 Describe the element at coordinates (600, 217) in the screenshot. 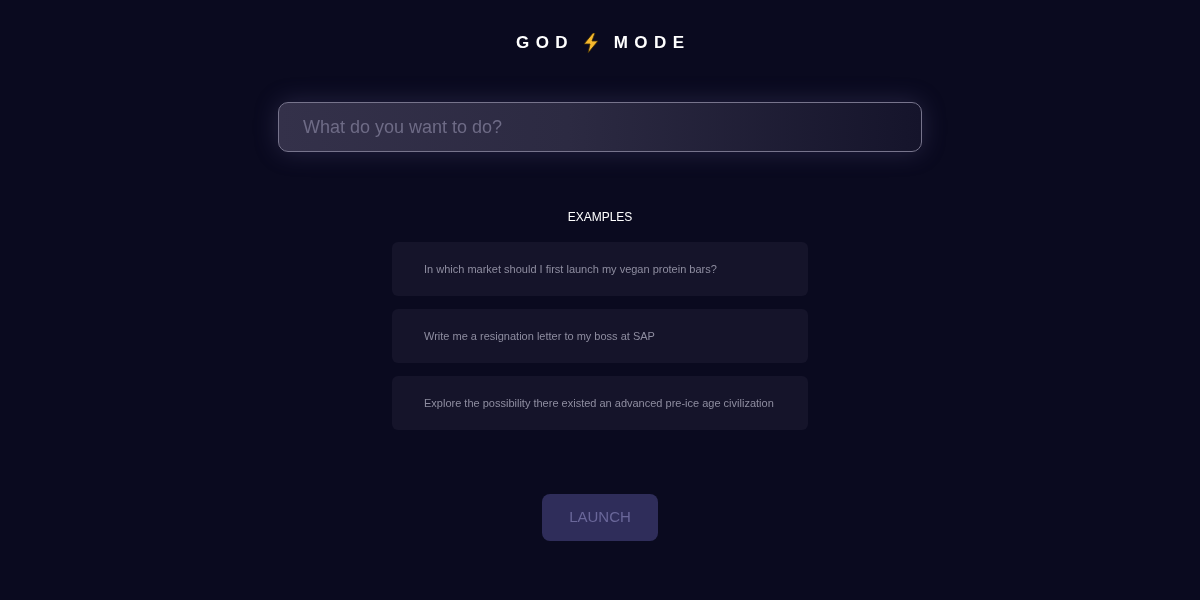

I see `examples-heading: EXAMPLES` at that location.